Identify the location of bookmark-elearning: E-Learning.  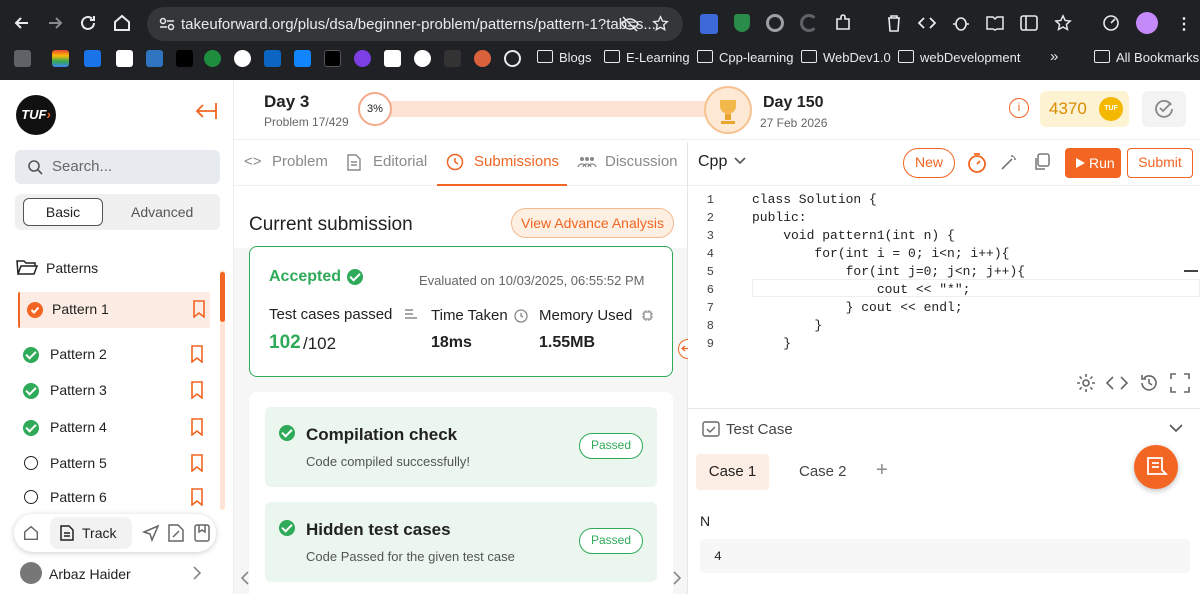
(658, 57).